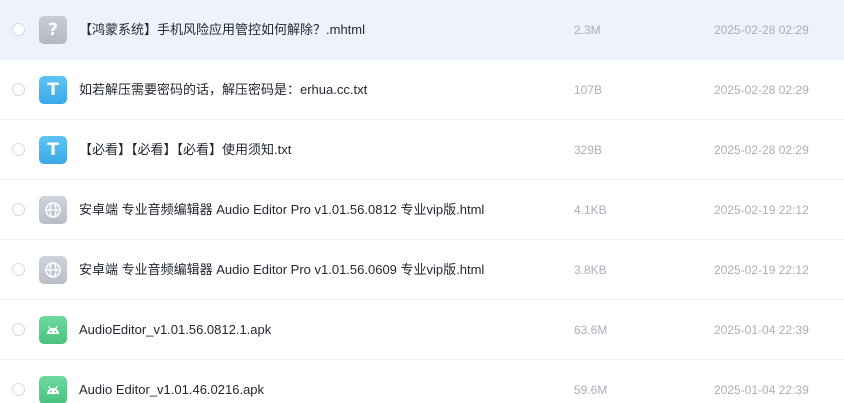 The image size is (844, 403). What do you see at coordinates (591, 330) in the screenshot?
I see `file-size: 63.6M` at bounding box center [591, 330].